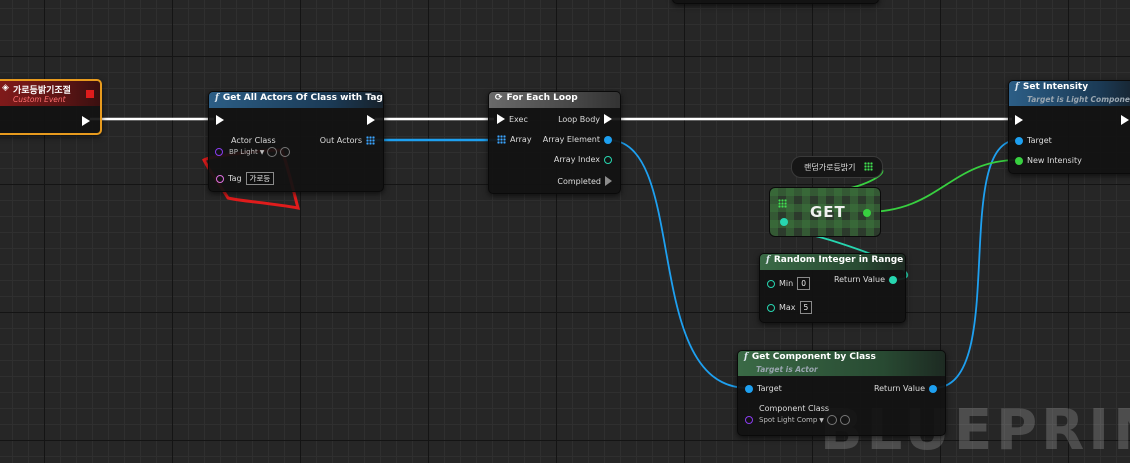 This screenshot has height=463, width=1130. What do you see at coordinates (219, 152) in the screenshot?
I see `actor-class-pin-icon` at bounding box center [219, 152].